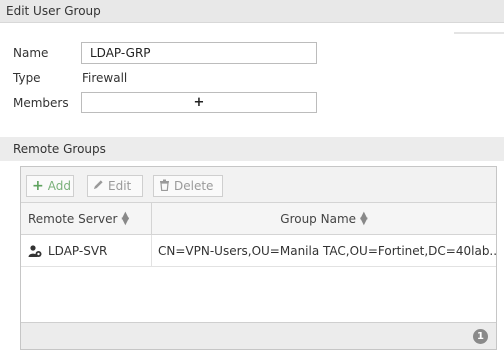 This screenshot has width=504, height=361. What do you see at coordinates (105, 78) in the screenshot?
I see `type-value: Firewall` at bounding box center [105, 78].